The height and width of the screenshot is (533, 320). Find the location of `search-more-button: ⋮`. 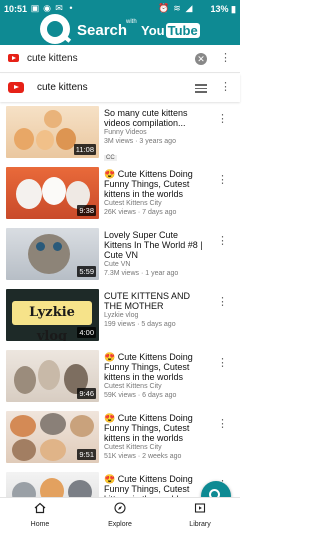

search-more-button: ⋮ is located at coordinates (225, 58).